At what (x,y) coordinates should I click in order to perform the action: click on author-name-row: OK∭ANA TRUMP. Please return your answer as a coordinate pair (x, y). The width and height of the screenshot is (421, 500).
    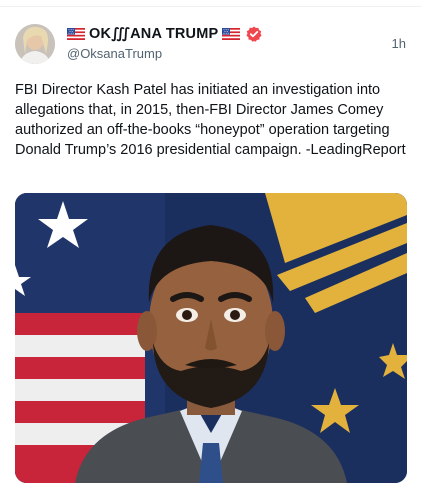
    Looking at the image, I should click on (164, 34).